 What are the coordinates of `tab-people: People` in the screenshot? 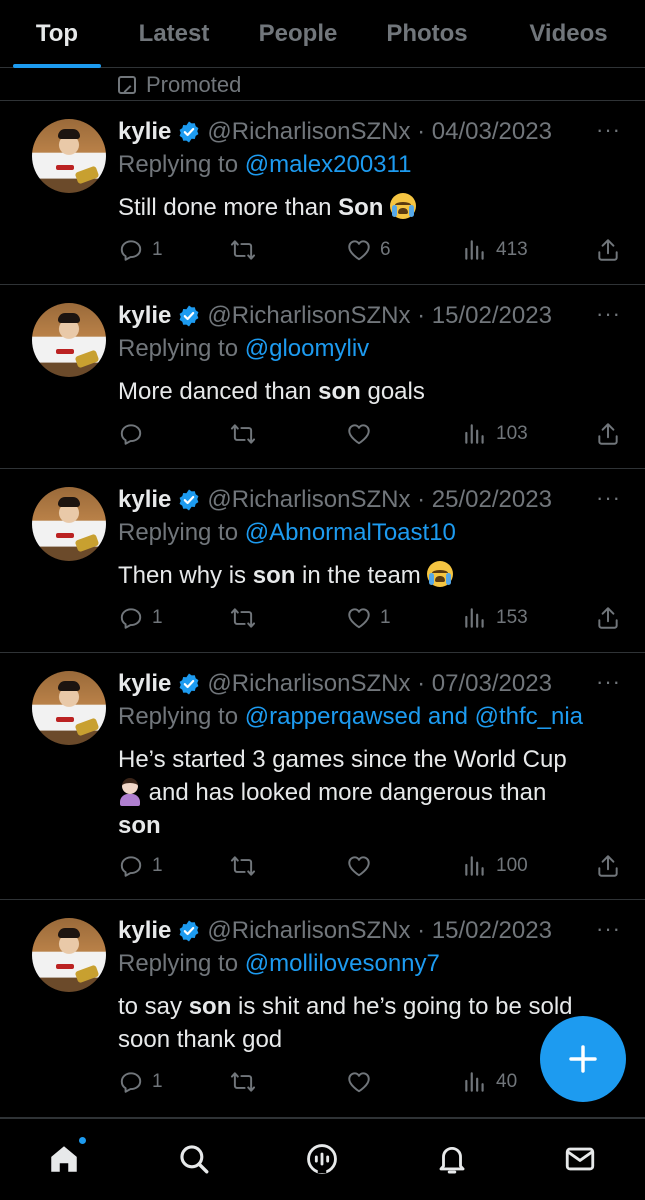 It's located at (298, 34).